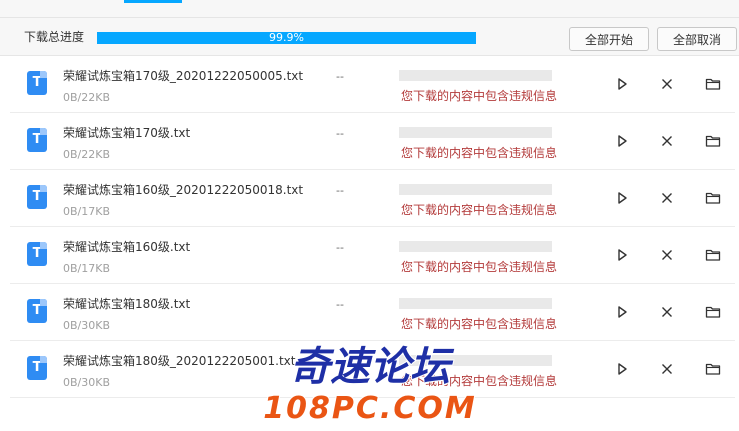  I want to click on cancel-all-button: 全部取消, so click(697, 39).